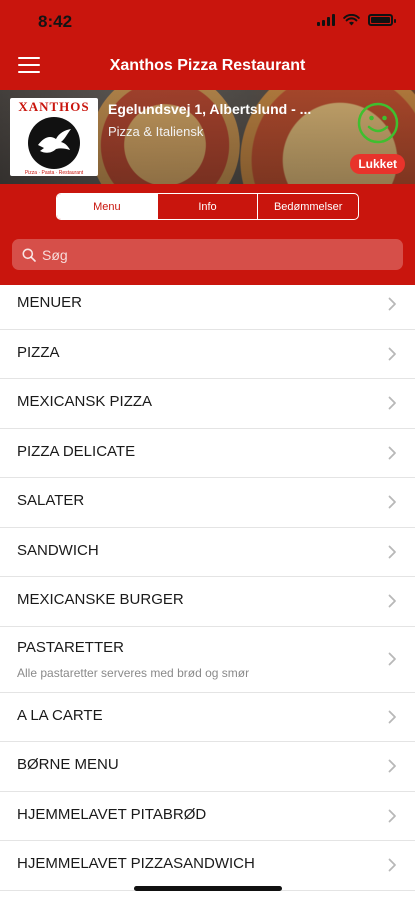 Image resolution: width=415 pixels, height=900 pixels. I want to click on logo-text: XANTHOS, so click(54, 106).